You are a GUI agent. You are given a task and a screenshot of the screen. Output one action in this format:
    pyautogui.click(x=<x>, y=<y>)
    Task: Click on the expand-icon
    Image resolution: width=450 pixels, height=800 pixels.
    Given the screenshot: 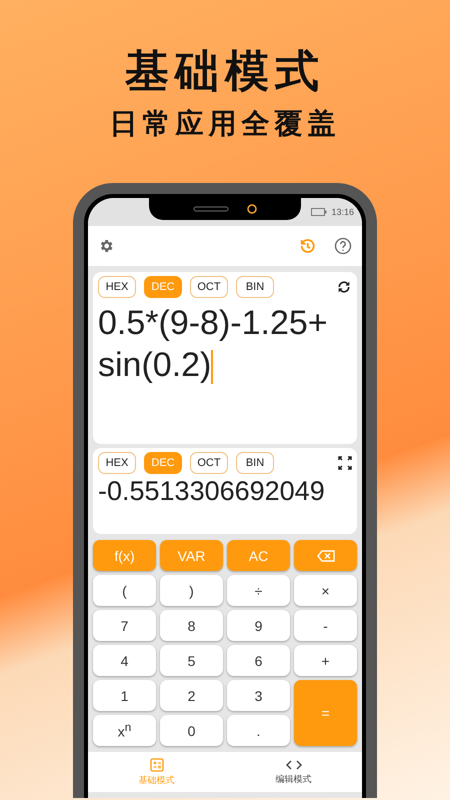 What is the action you would take?
    pyautogui.click(x=345, y=463)
    